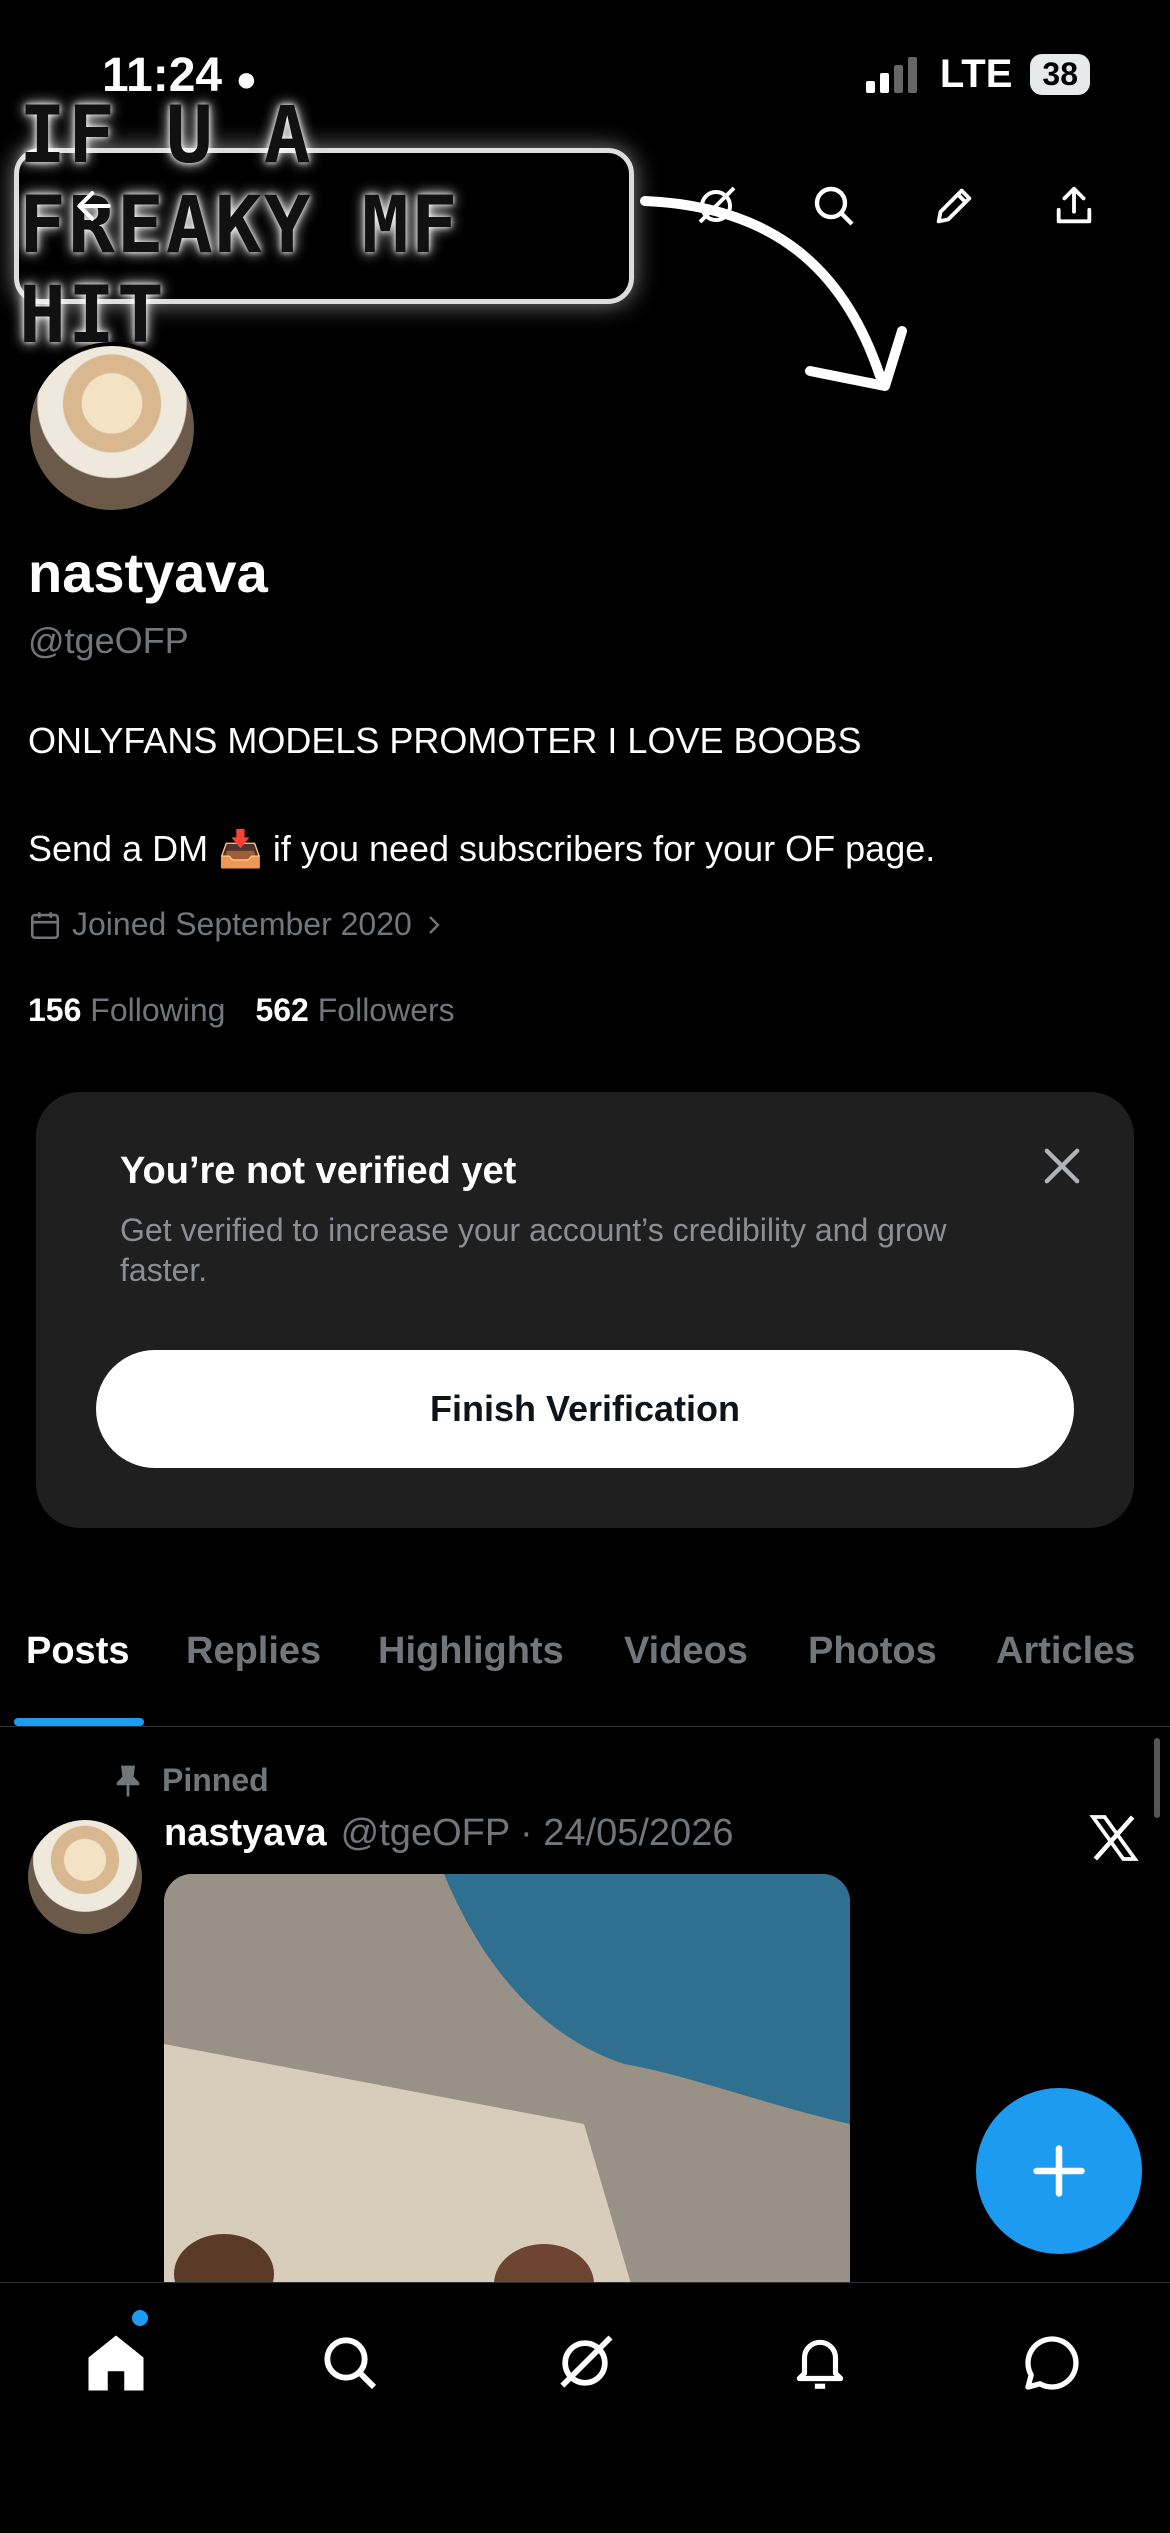  I want to click on pinned-indicator: Pinned, so click(191, 1780).